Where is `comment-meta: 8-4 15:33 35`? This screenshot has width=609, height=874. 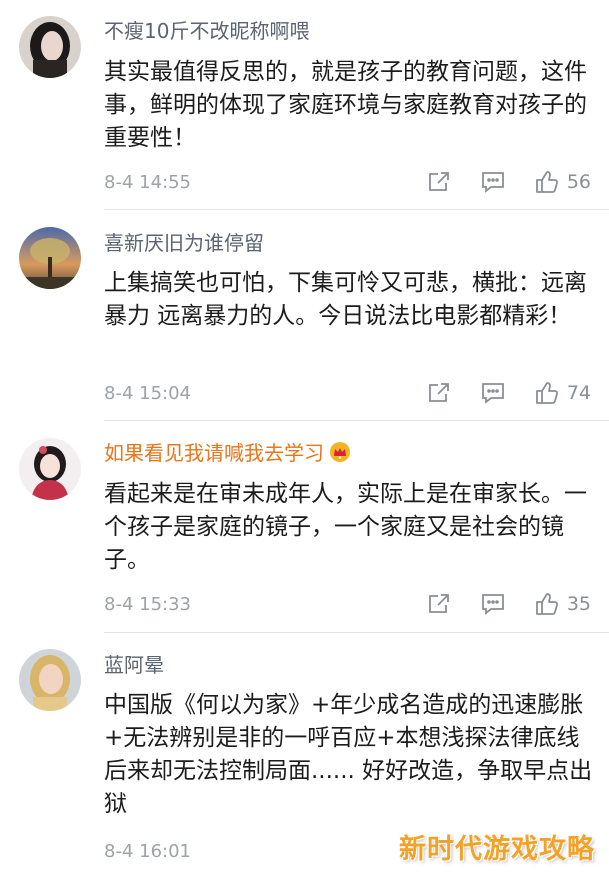 comment-meta: 8-4 15:33 35 is located at coordinates (347, 604).